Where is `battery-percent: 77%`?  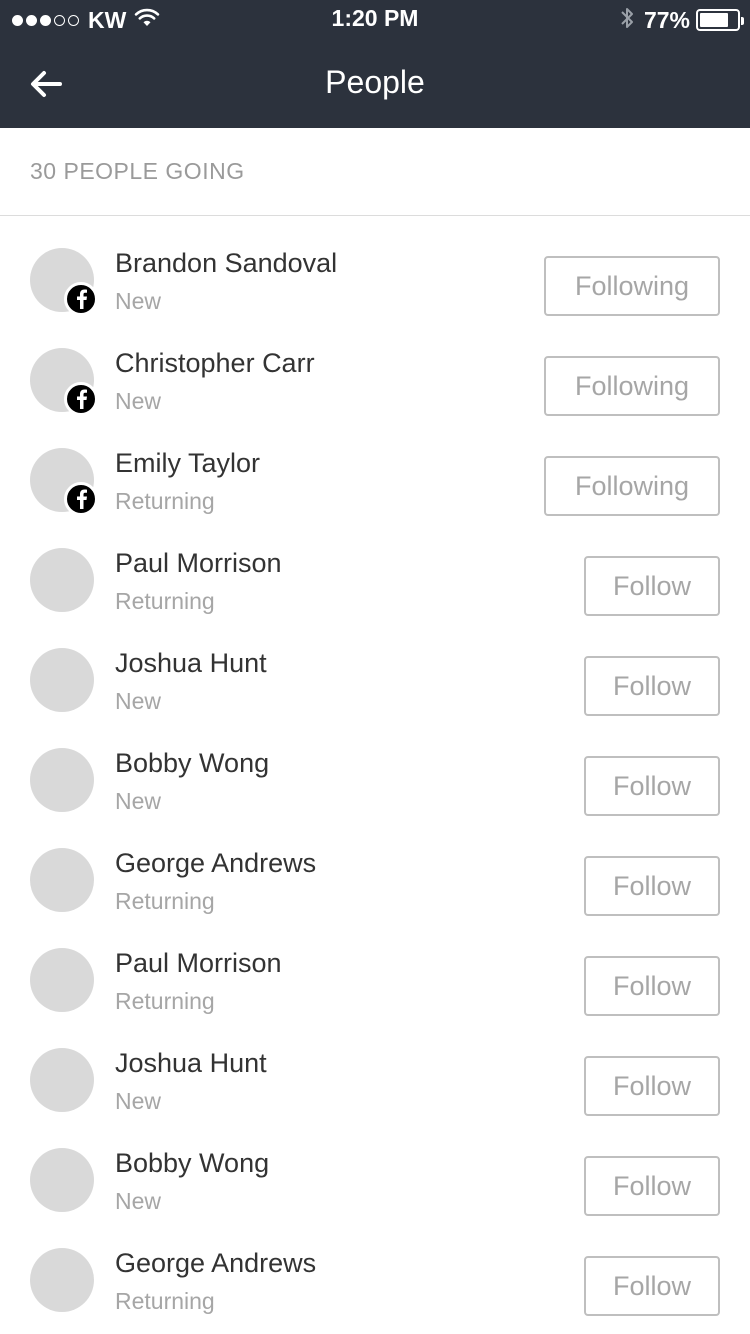 battery-percent: 77% is located at coordinates (666, 19).